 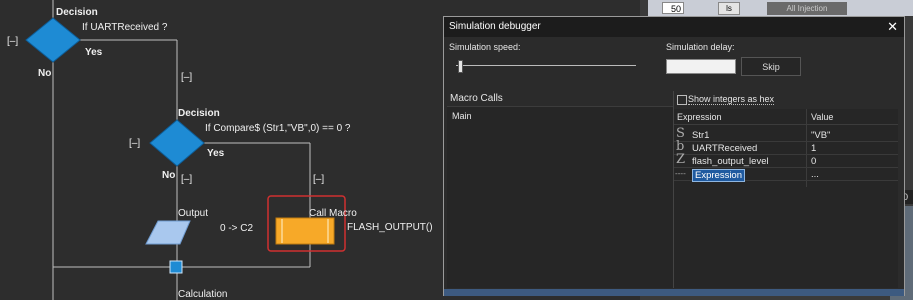 I want to click on junction-node, so click(x=176, y=267).